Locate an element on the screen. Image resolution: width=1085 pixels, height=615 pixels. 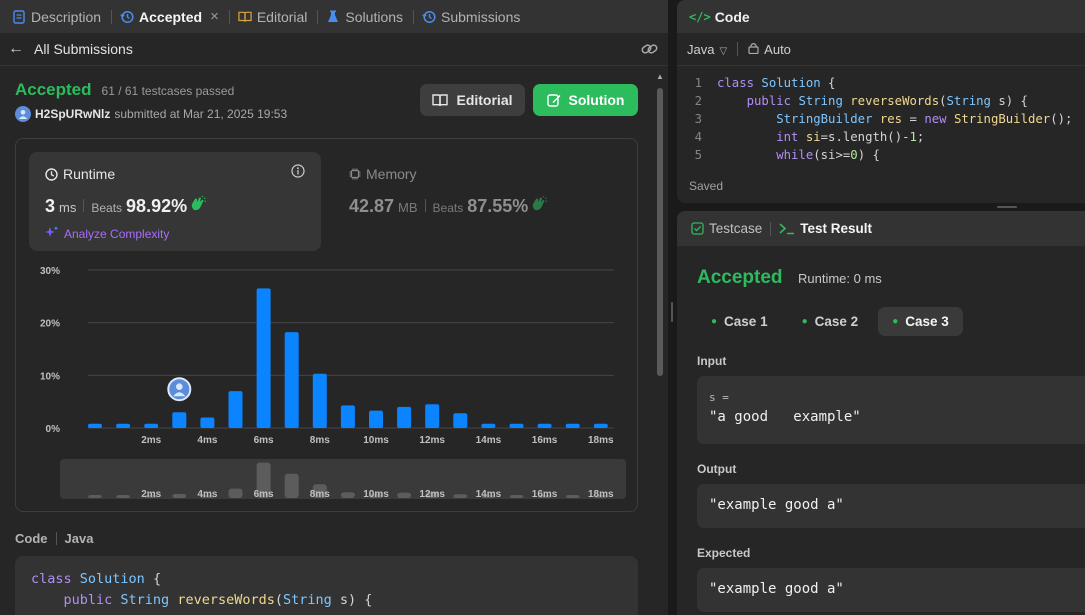
output-label: Output is located at coordinates (717, 469).